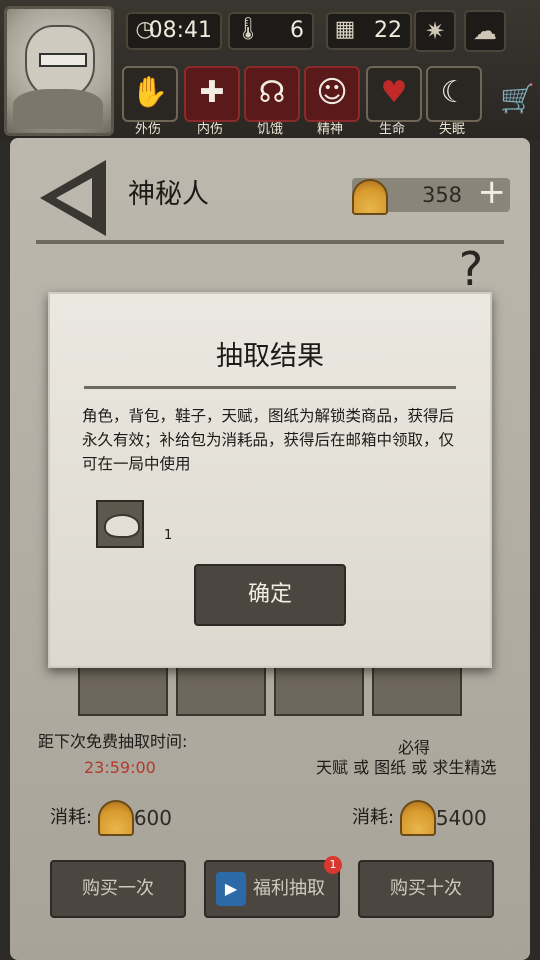 This screenshot has width=540, height=960. Describe the element at coordinates (152, 818) in the screenshot. I see `single-cost-value: 600` at that location.